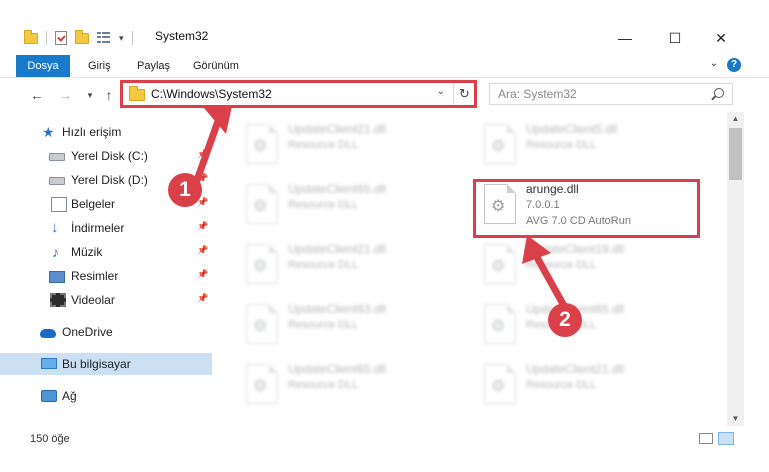 Image resolution: width=769 pixels, height=472 pixels. Describe the element at coordinates (153, 66) in the screenshot. I see `tab-share: Paylaş` at that location.